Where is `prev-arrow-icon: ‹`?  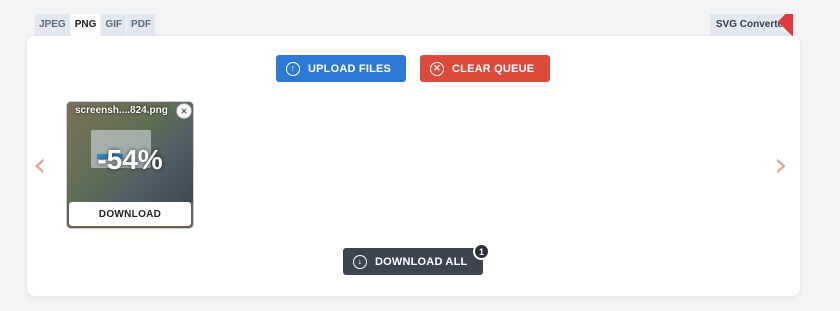
prev-arrow-icon: ‹ is located at coordinates (40, 165).